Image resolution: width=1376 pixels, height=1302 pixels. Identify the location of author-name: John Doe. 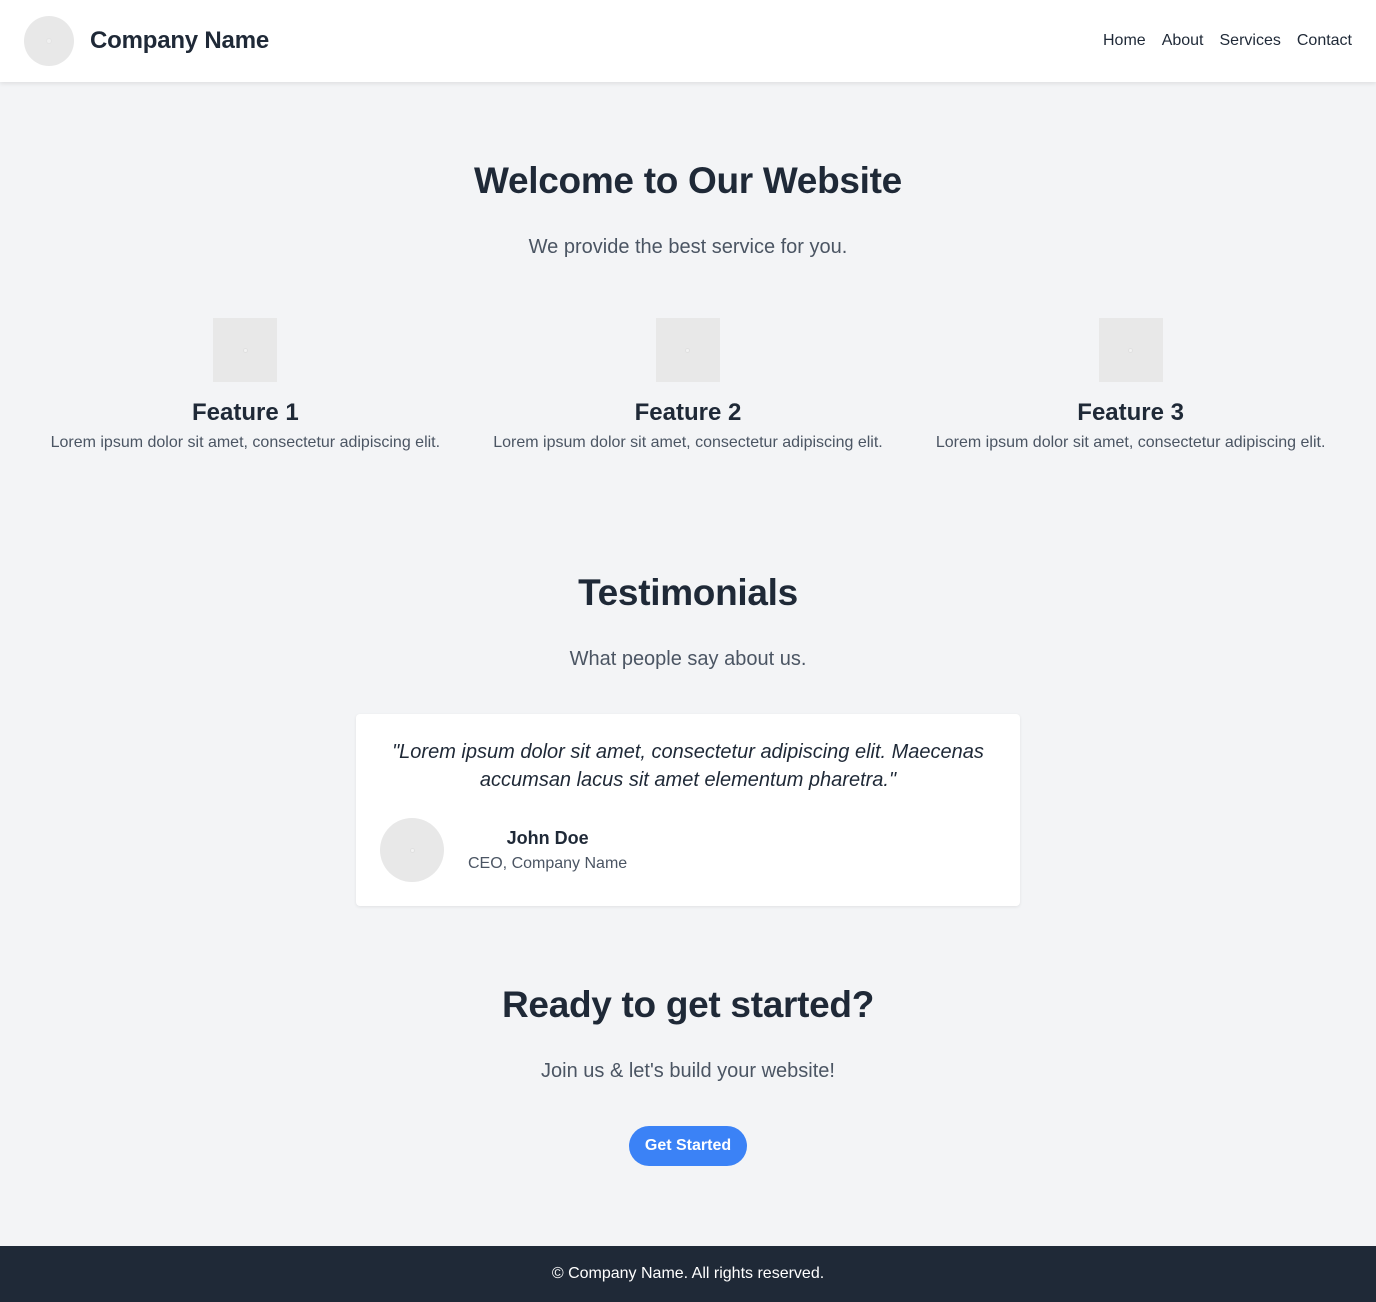
(547, 837).